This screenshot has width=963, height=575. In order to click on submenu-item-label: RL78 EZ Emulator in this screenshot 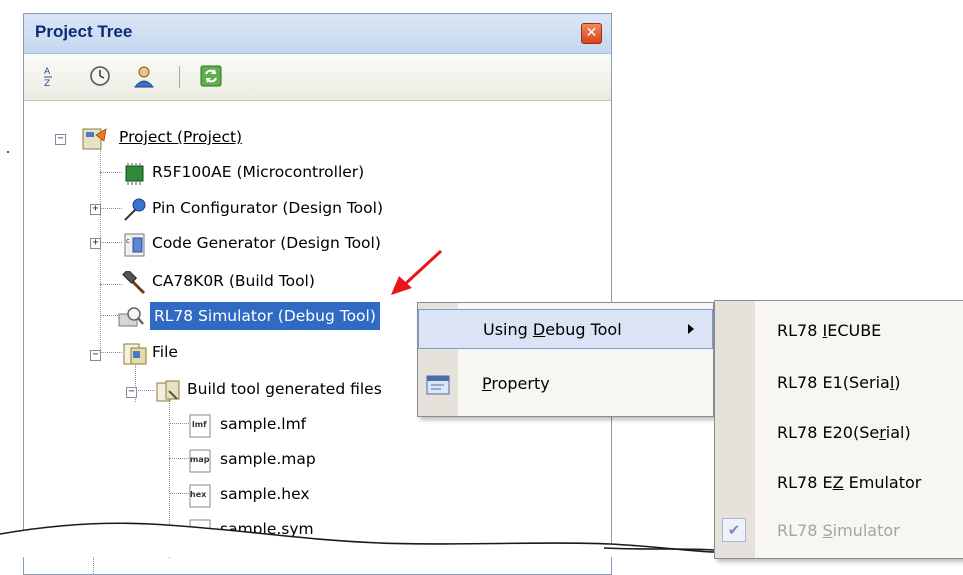, I will do `click(849, 482)`.